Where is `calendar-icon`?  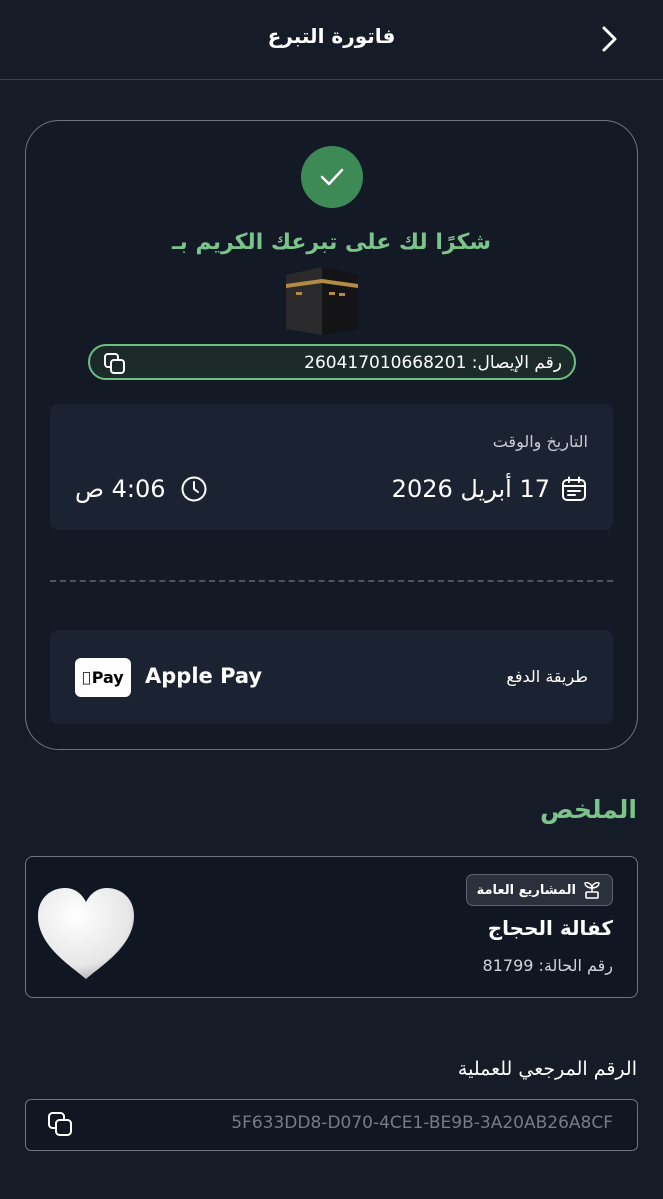
calendar-icon is located at coordinates (574, 488).